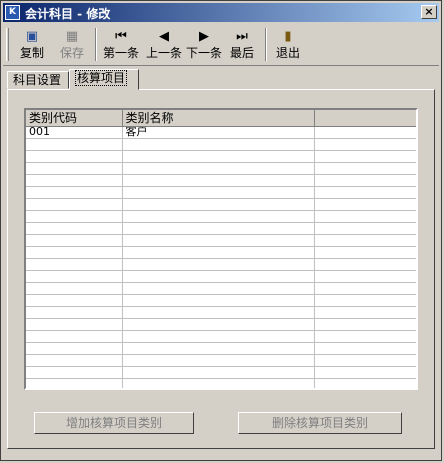 The image size is (444, 463). Describe the element at coordinates (242, 45) in the screenshot. I see `last-record-button: ⏭ 最后` at that location.